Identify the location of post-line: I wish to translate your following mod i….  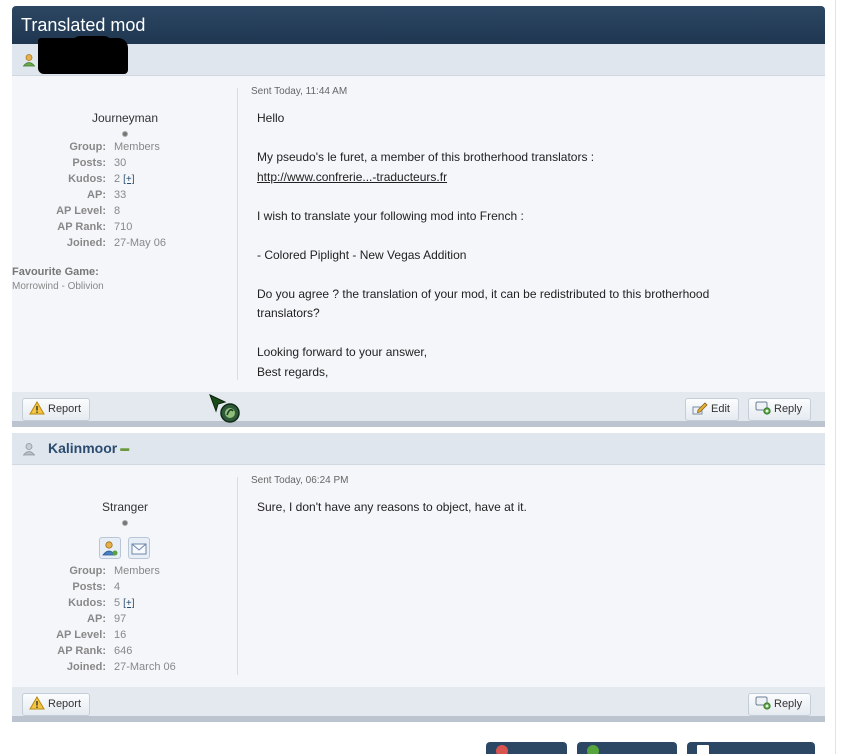
(390, 215).